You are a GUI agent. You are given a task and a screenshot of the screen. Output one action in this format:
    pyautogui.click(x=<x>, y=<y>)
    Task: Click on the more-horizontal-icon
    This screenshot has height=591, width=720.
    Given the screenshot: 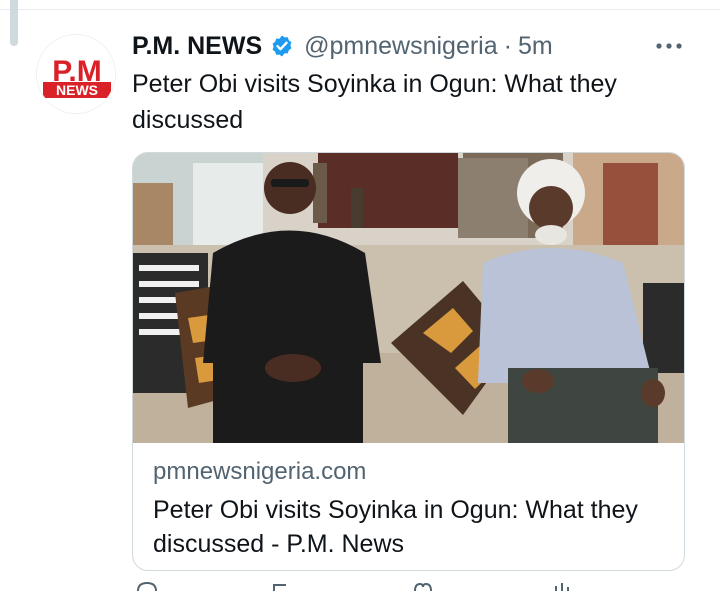 What is the action you would take?
    pyautogui.click(x=669, y=46)
    